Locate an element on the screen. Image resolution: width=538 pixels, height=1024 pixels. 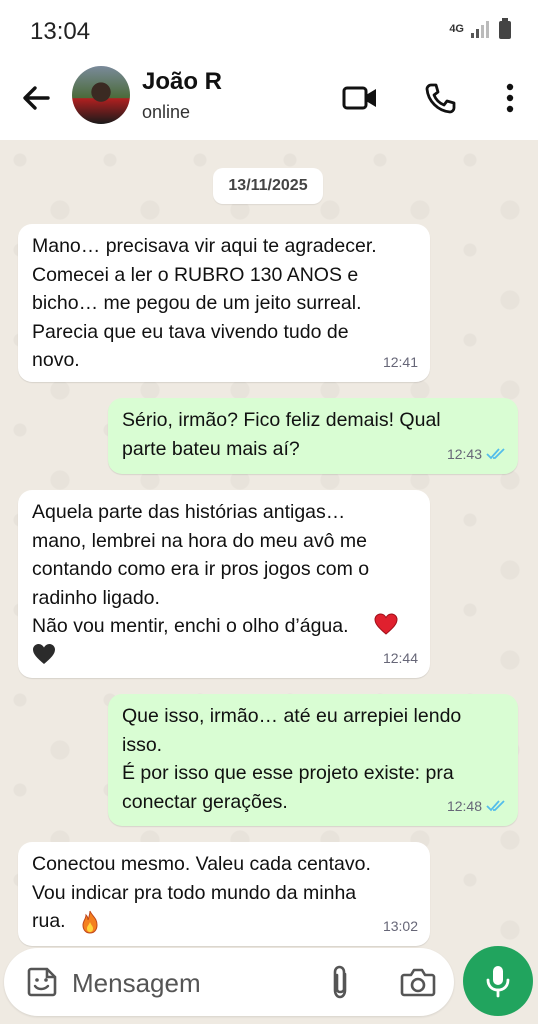
message-meta: 12:41 is located at coordinates (400, 362).